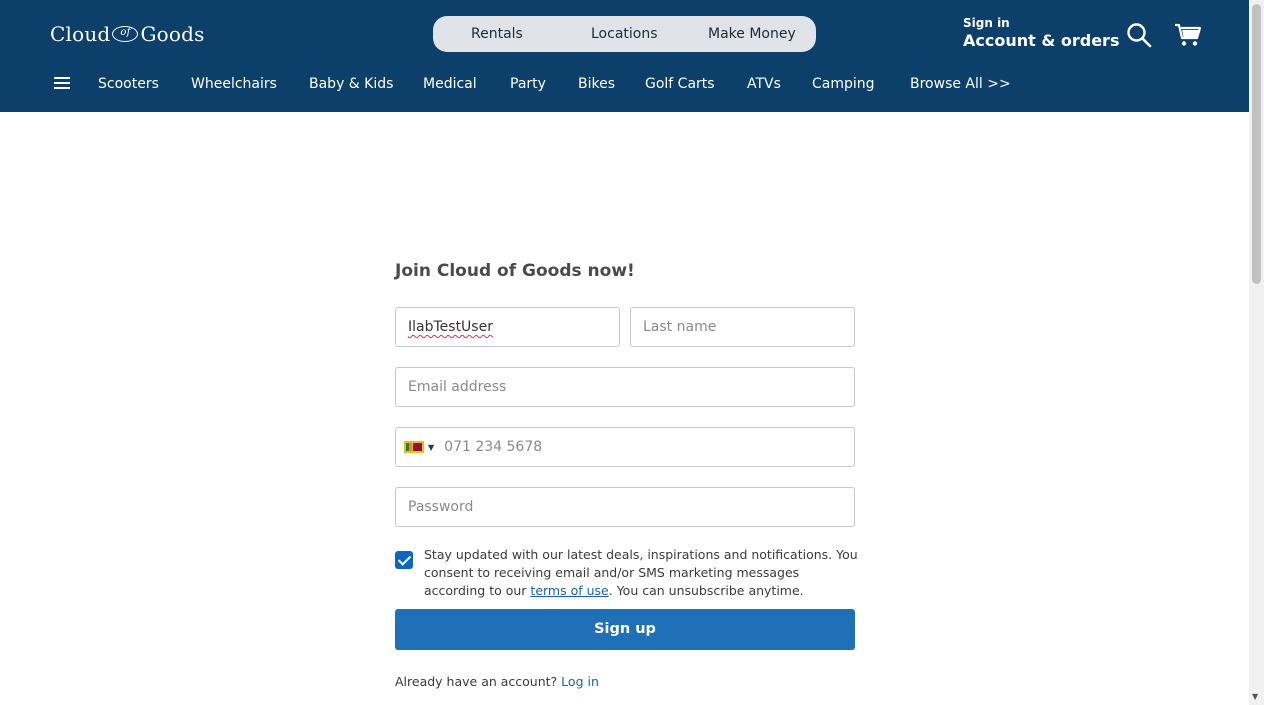 The image size is (1264, 705). I want to click on category-camping: Camping, so click(843, 84).